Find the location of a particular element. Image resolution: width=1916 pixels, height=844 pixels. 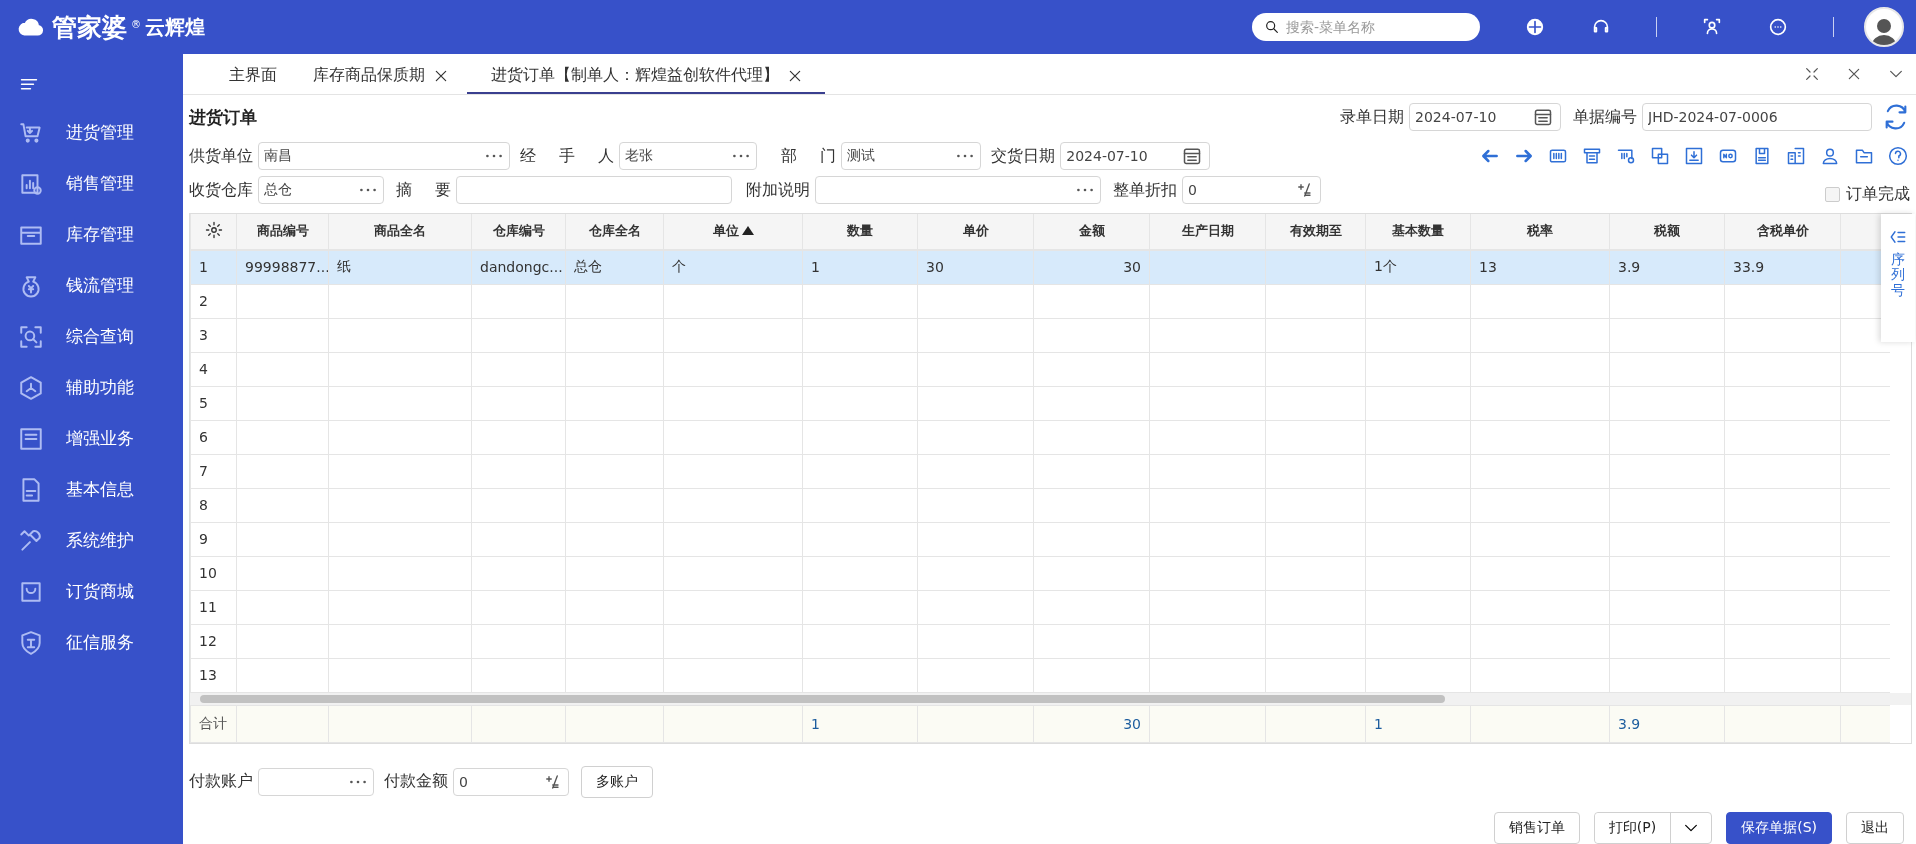

sidebar-item: 增强业务 is located at coordinates (91, 438).